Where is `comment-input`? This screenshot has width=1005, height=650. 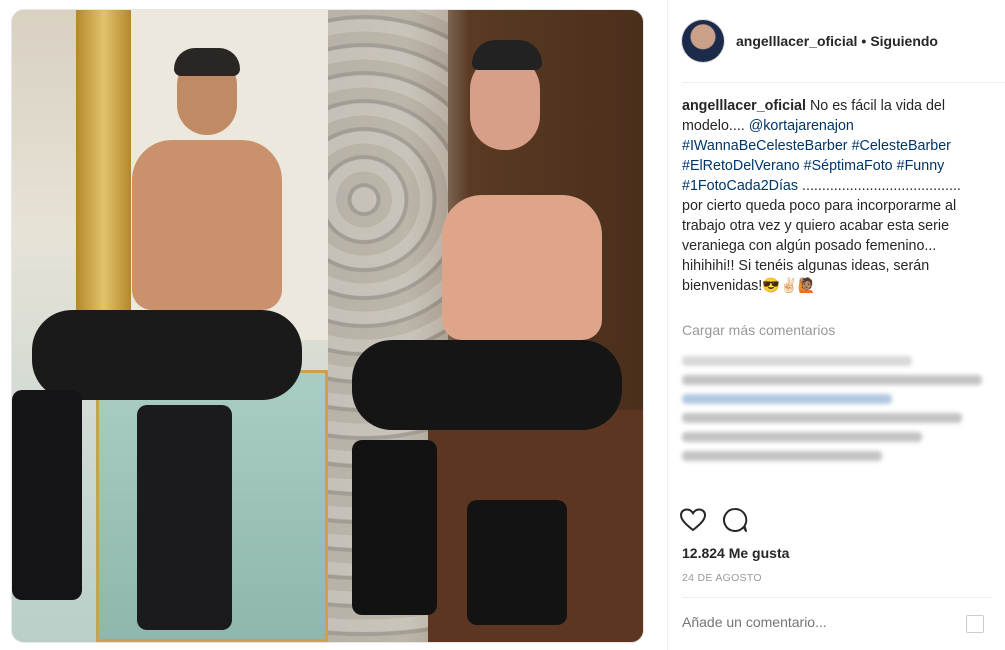
comment-input is located at coordinates (812, 622).